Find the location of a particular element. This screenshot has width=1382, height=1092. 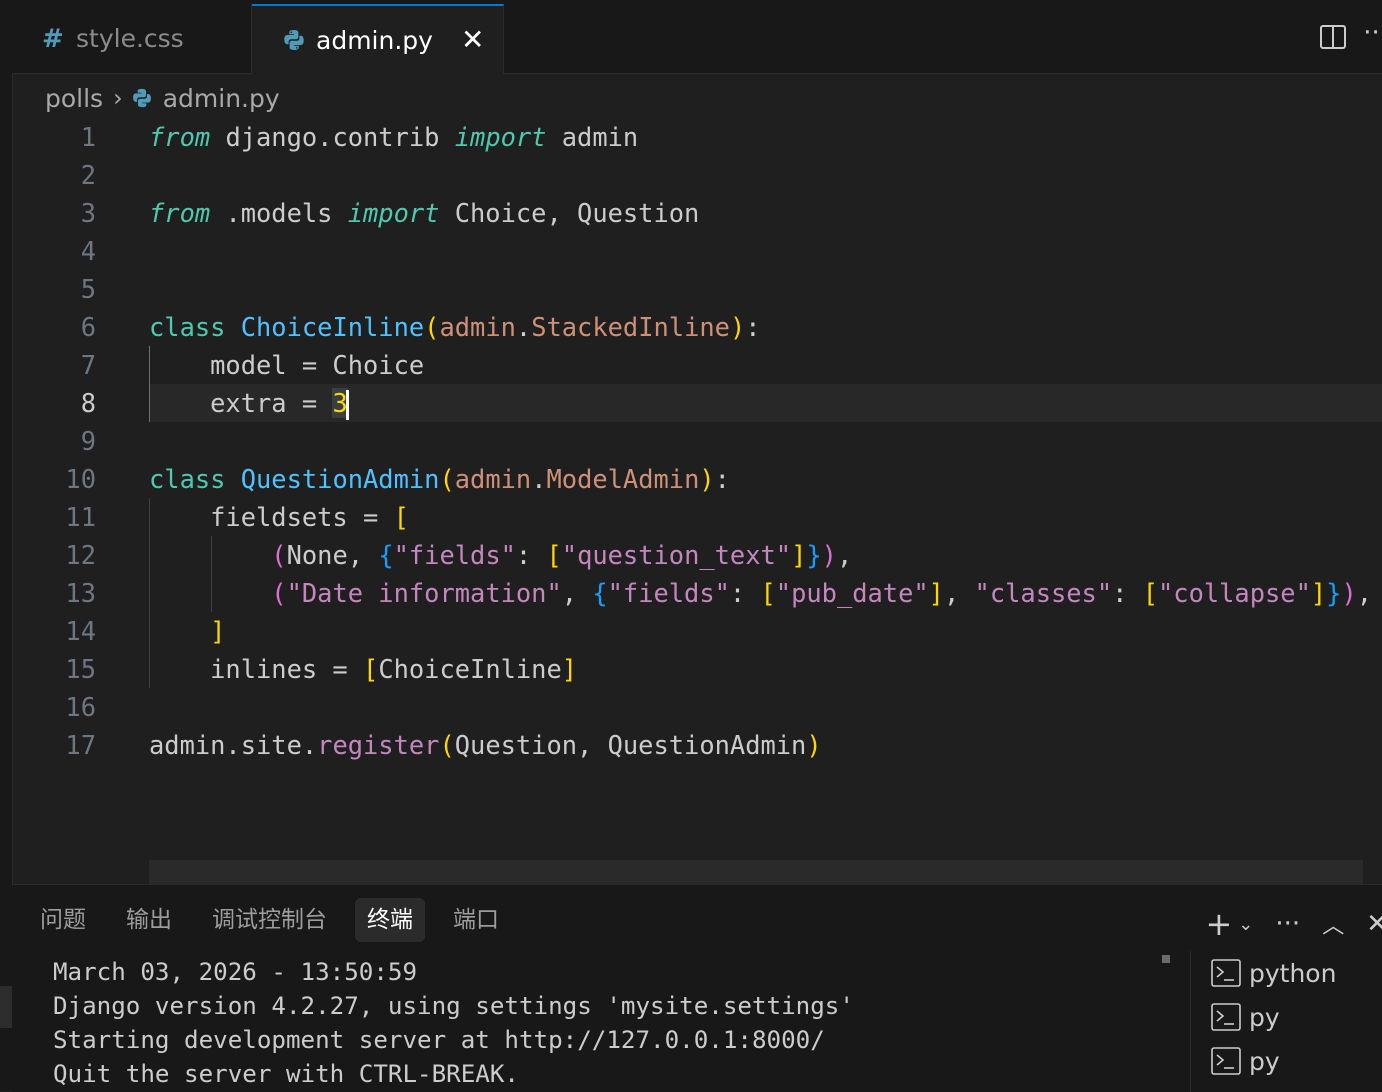

code-line-10: class QuestionAdmin(admin.ModelAdmin): is located at coordinates (439, 479).